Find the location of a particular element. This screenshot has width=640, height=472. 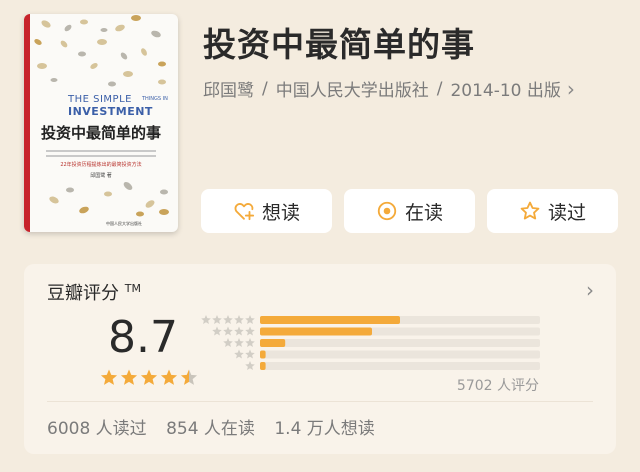

reading-button: 在读 is located at coordinates (409, 211).